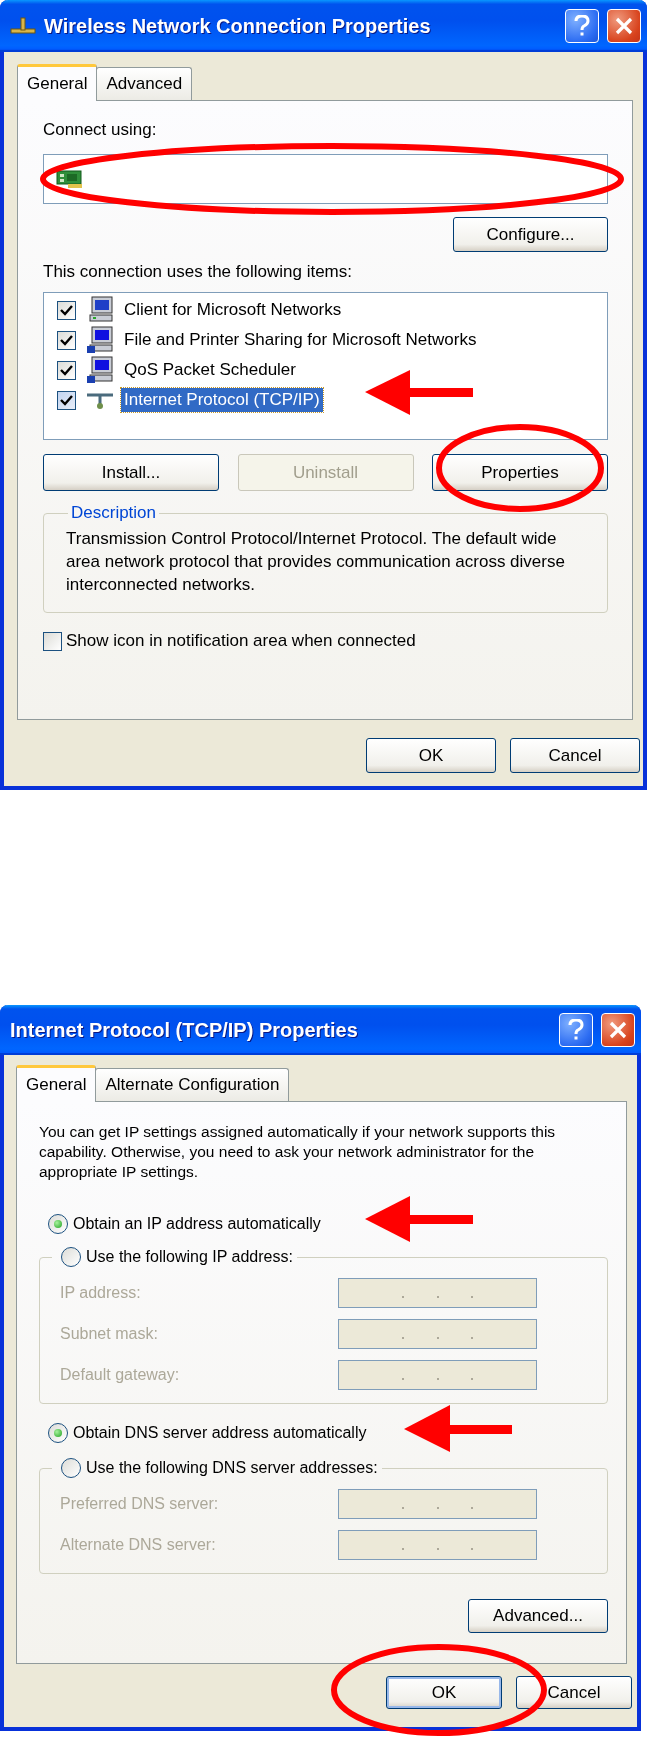 The image size is (647, 1738). I want to click on list-item: QoS Packet Scheduler, so click(210, 370).